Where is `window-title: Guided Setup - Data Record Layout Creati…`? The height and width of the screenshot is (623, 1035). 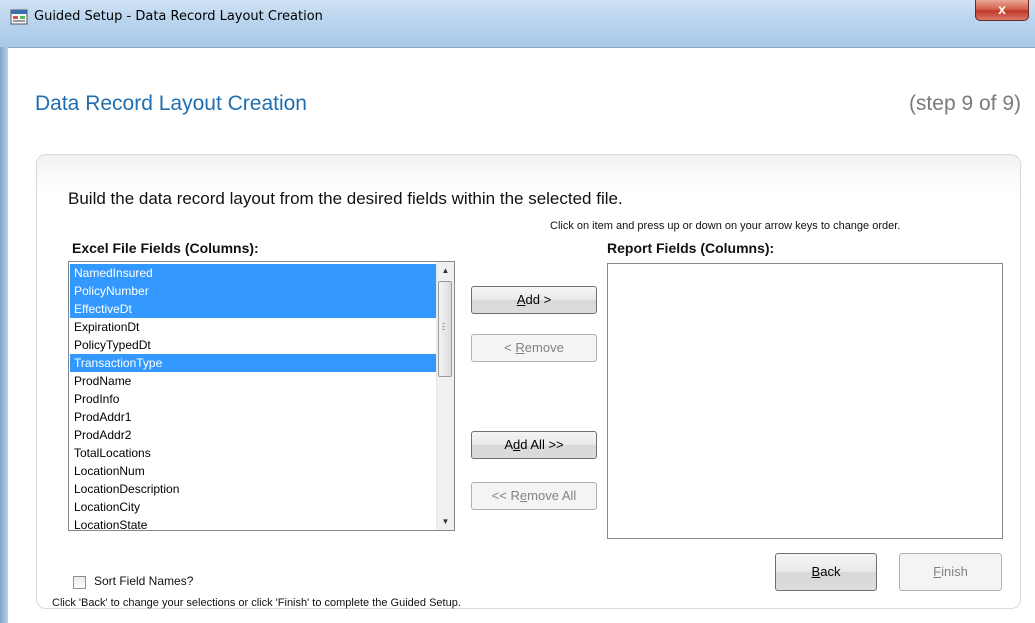 window-title: Guided Setup - Data Record Layout Creati… is located at coordinates (178, 16).